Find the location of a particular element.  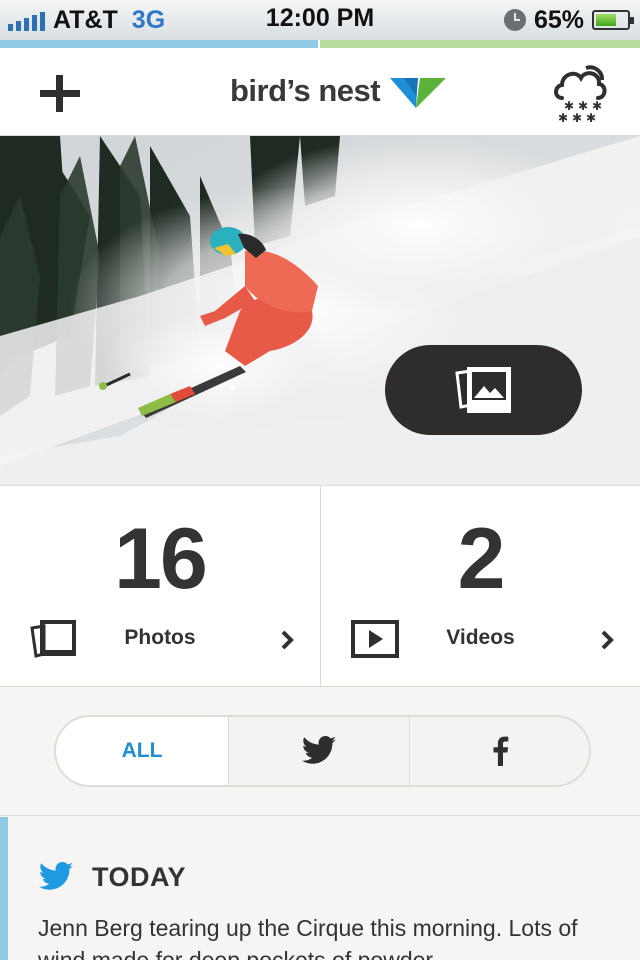

filter-all-tab: ALL is located at coordinates (142, 751).